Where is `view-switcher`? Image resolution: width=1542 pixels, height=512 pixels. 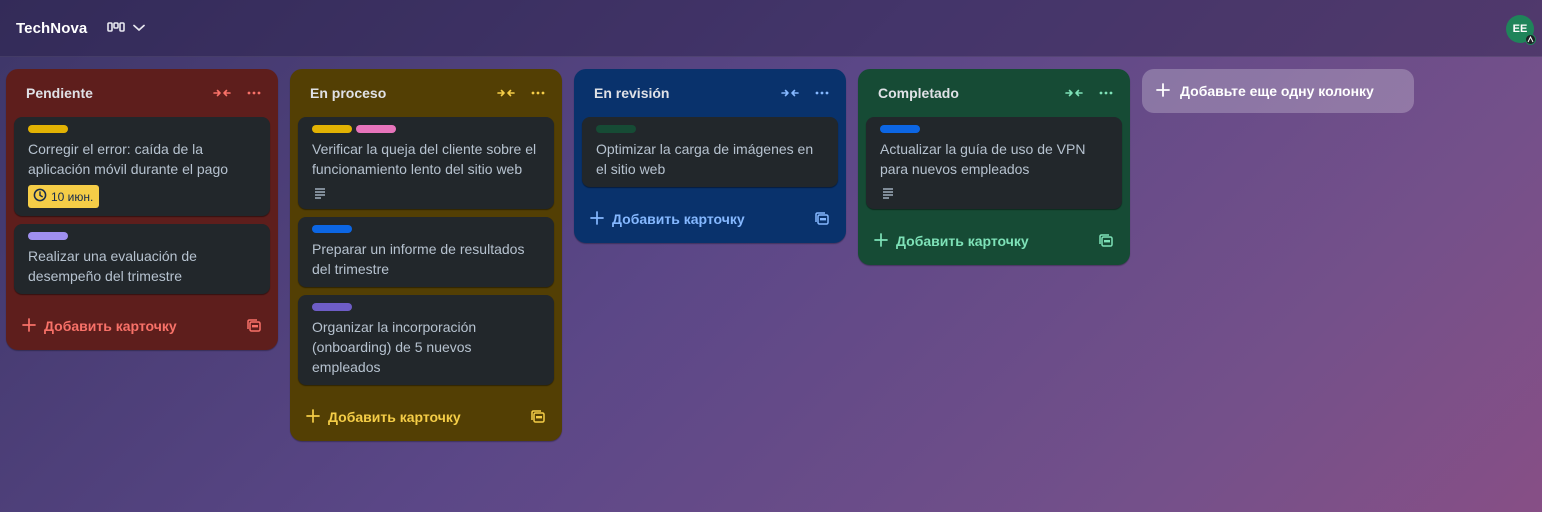
view-switcher is located at coordinates (126, 28).